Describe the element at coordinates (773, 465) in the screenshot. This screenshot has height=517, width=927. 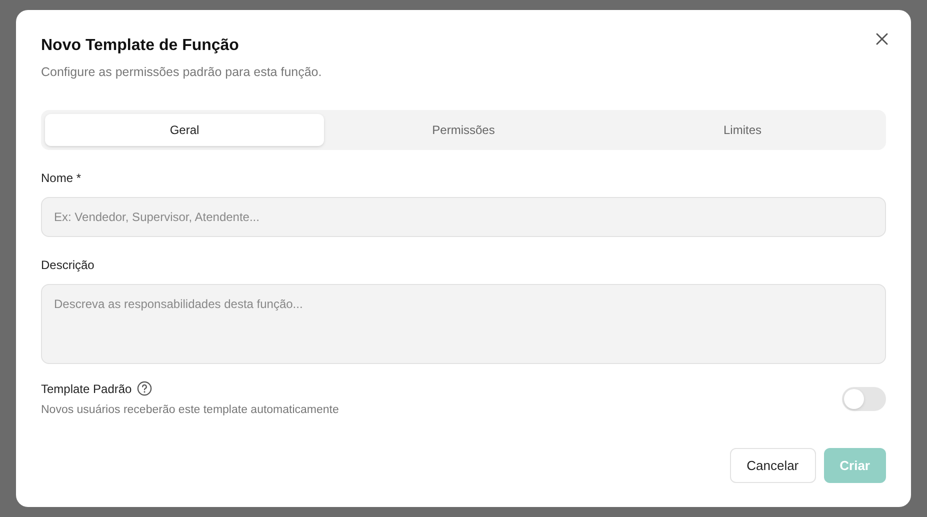
I see `cancel-button: Cancelar` at that location.